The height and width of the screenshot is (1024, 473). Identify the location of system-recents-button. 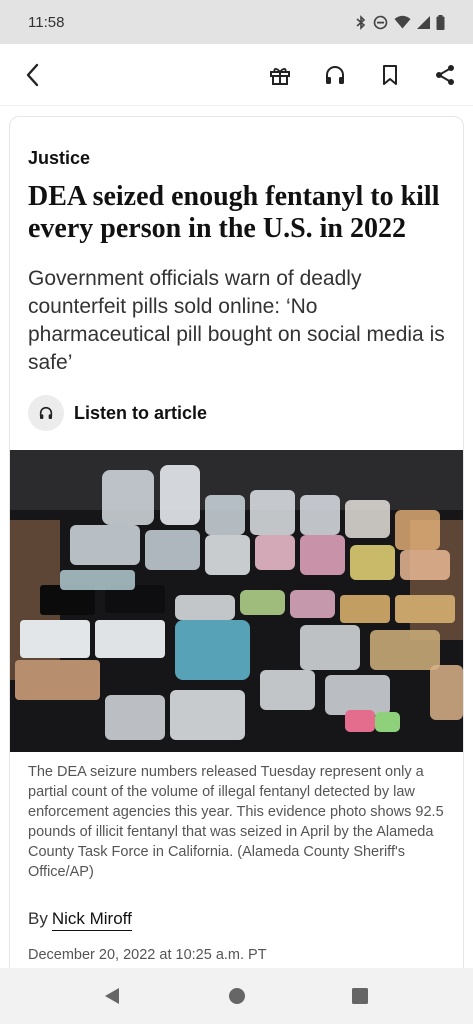
(360, 996).